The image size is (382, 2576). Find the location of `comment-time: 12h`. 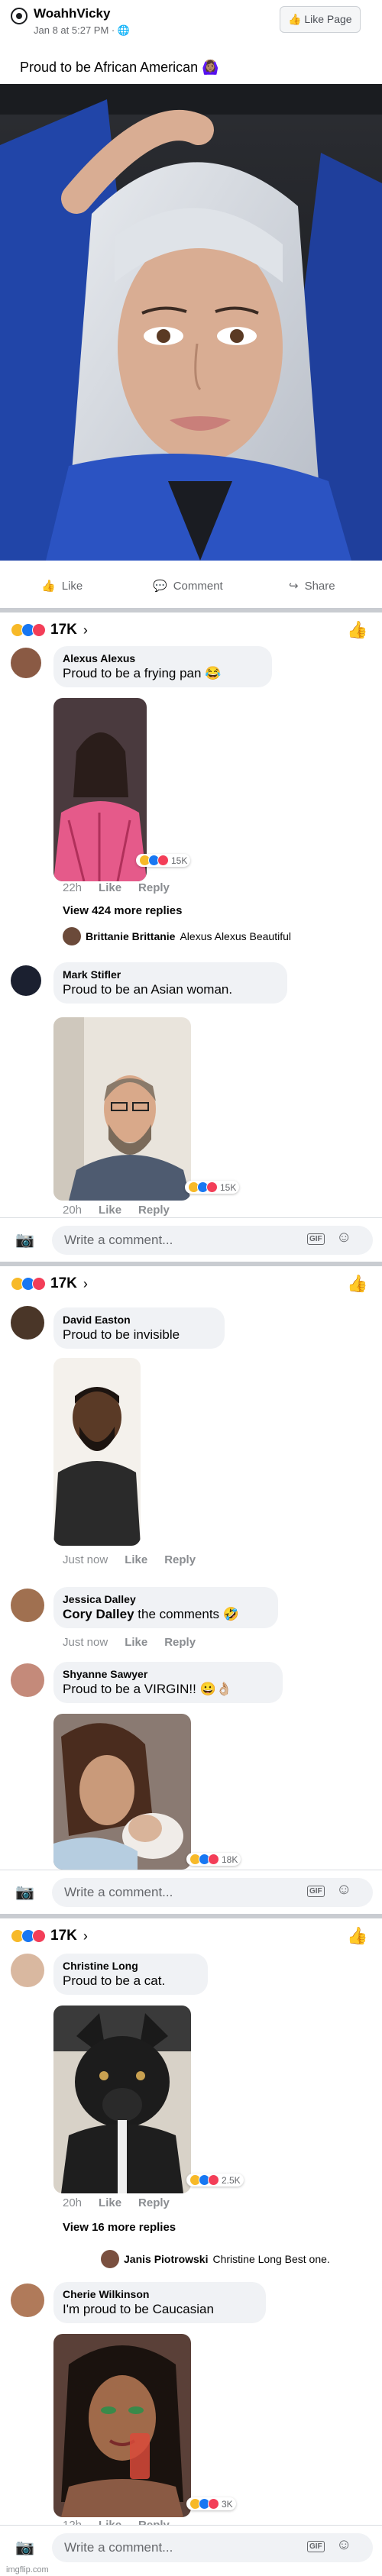

comment-time: 12h is located at coordinates (72, 2522).